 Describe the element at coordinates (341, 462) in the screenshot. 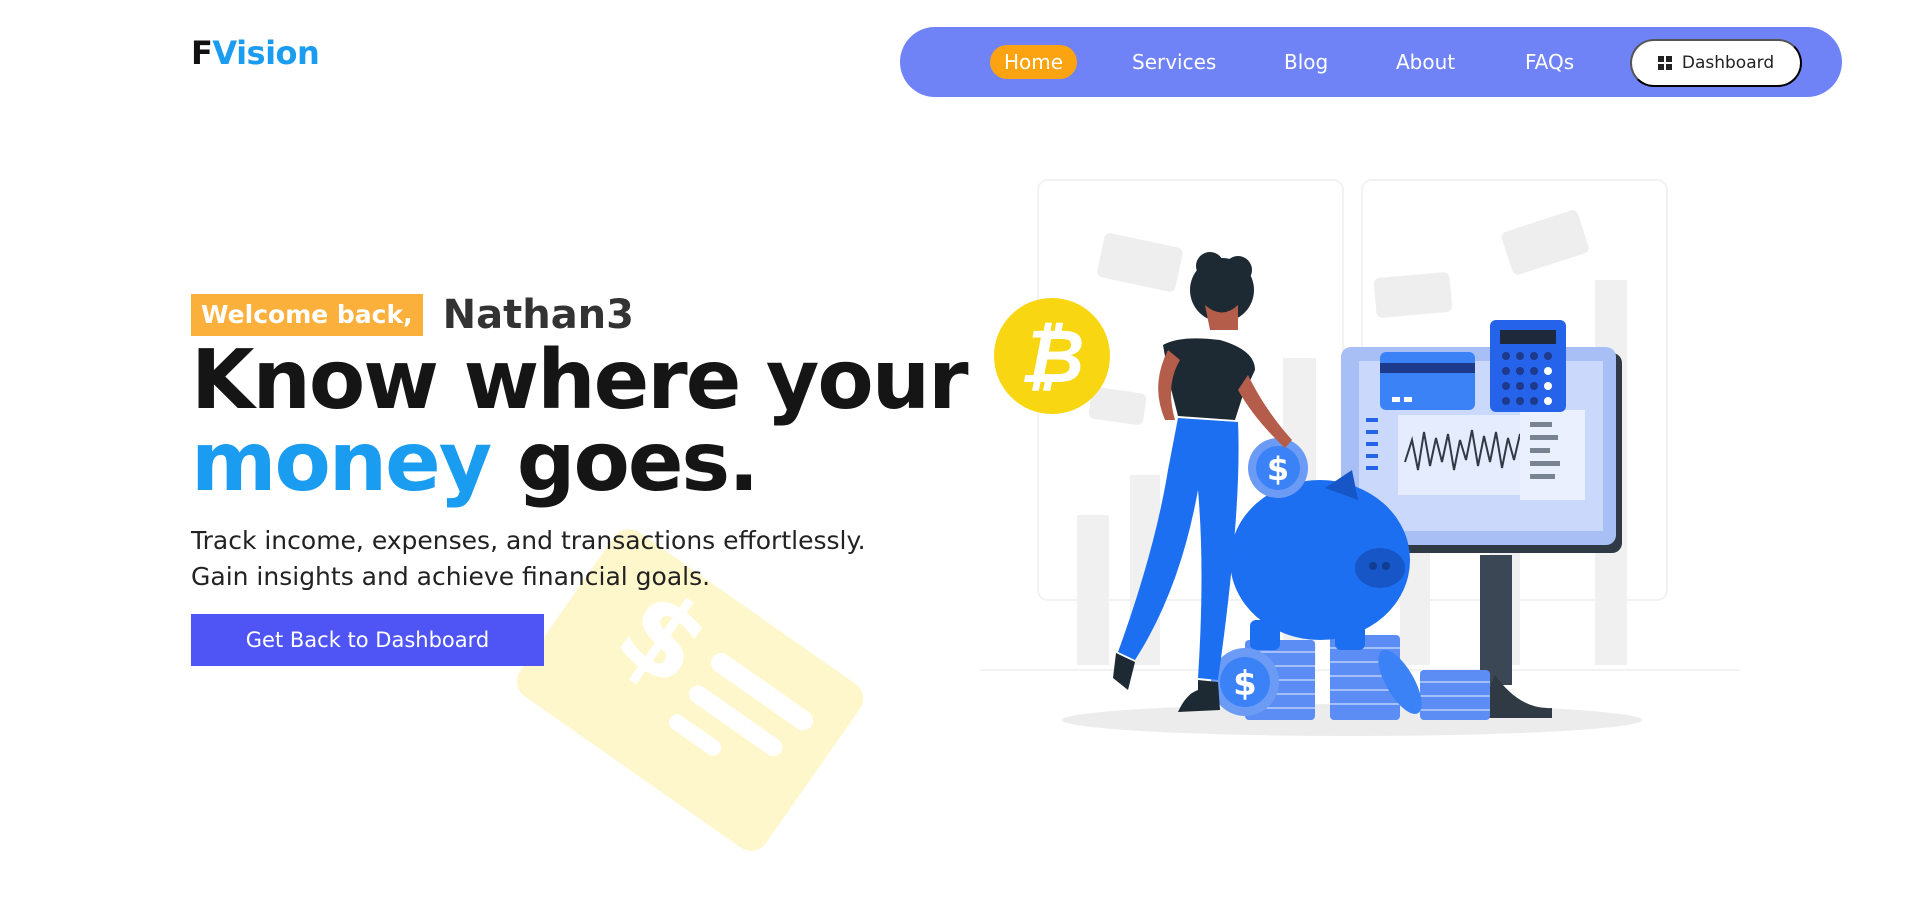

I see `headline-money: money` at that location.